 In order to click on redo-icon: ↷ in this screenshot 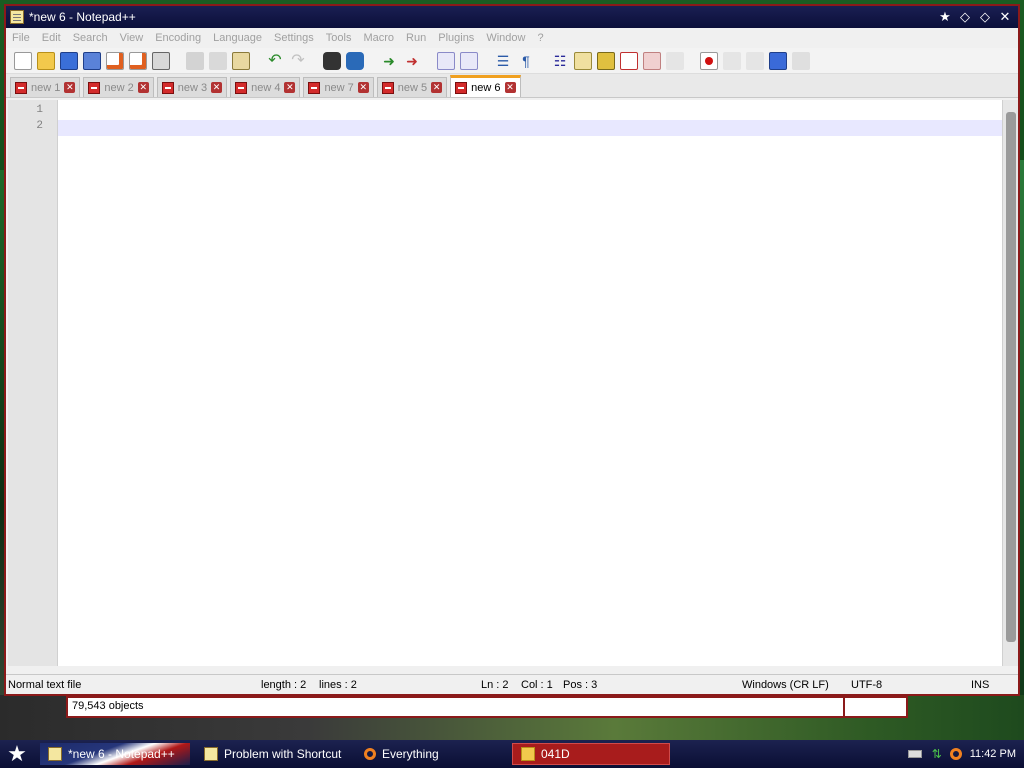, I will do `click(298, 61)`.